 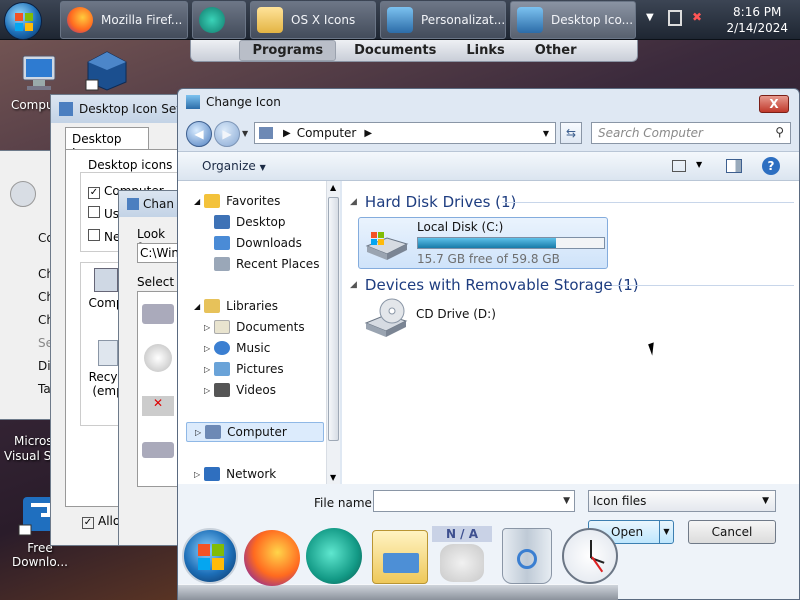 What do you see at coordinates (556, 50) in the screenshot?
I see `programs-bar-item-other: Other` at bounding box center [556, 50].